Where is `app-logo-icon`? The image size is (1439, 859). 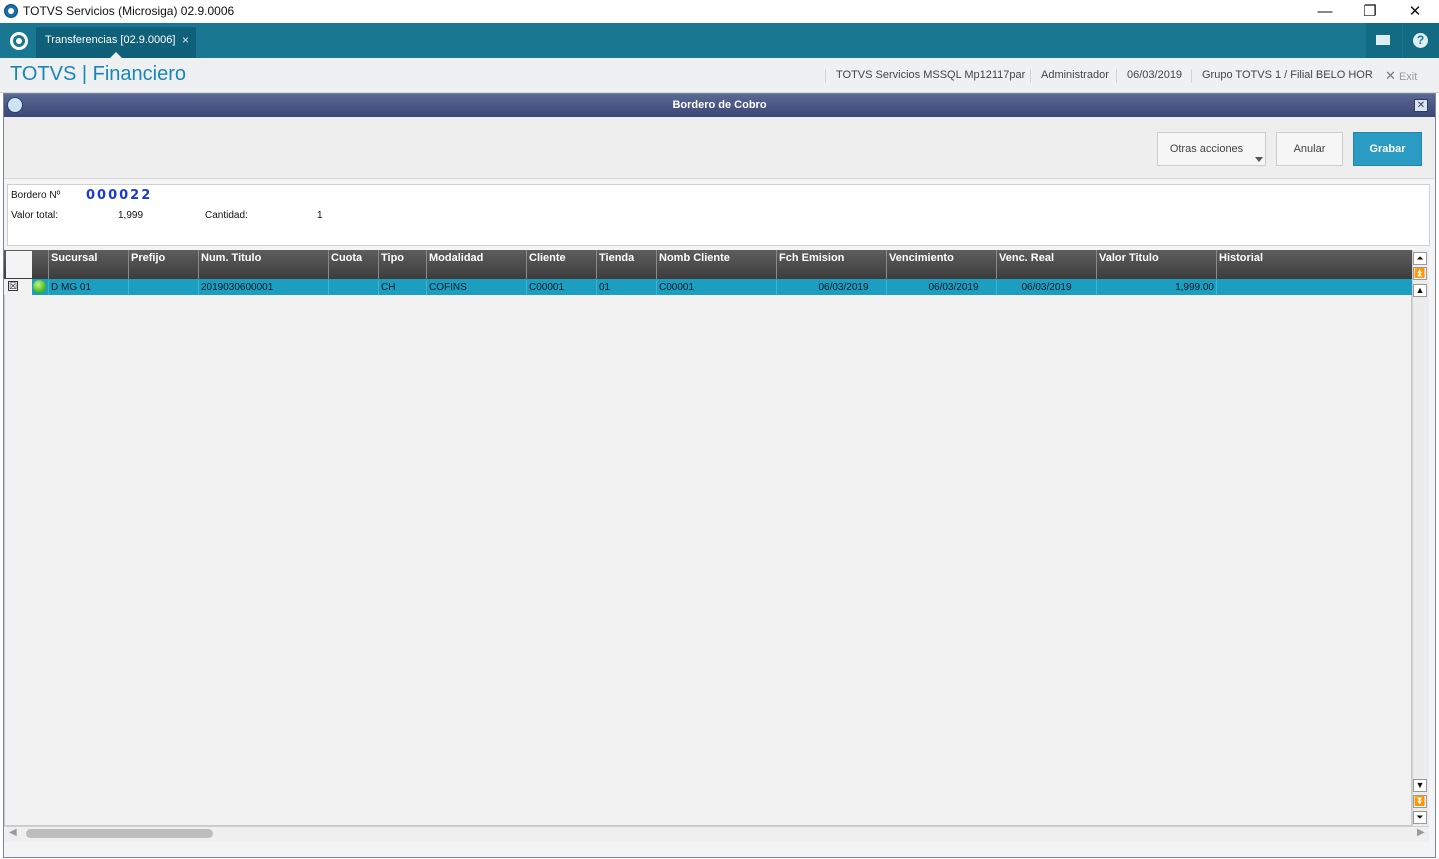 app-logo-icon is located at coordinates (11, 11).